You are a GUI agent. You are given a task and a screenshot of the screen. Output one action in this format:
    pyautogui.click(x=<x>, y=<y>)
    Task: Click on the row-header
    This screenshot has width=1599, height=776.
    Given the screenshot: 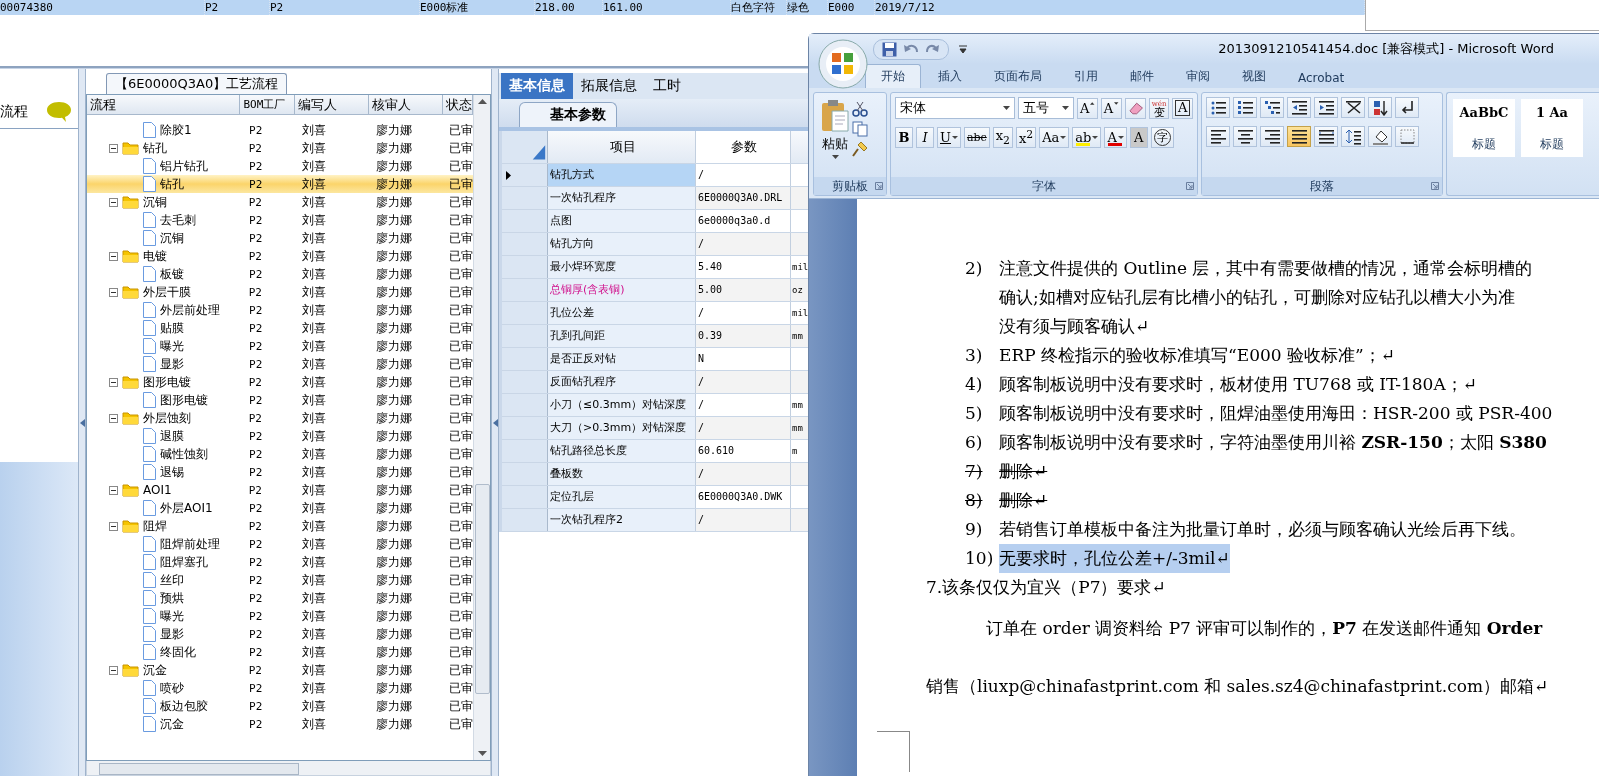 What is the action you would take?
    pyautogui.click(x=525, y=175)
    